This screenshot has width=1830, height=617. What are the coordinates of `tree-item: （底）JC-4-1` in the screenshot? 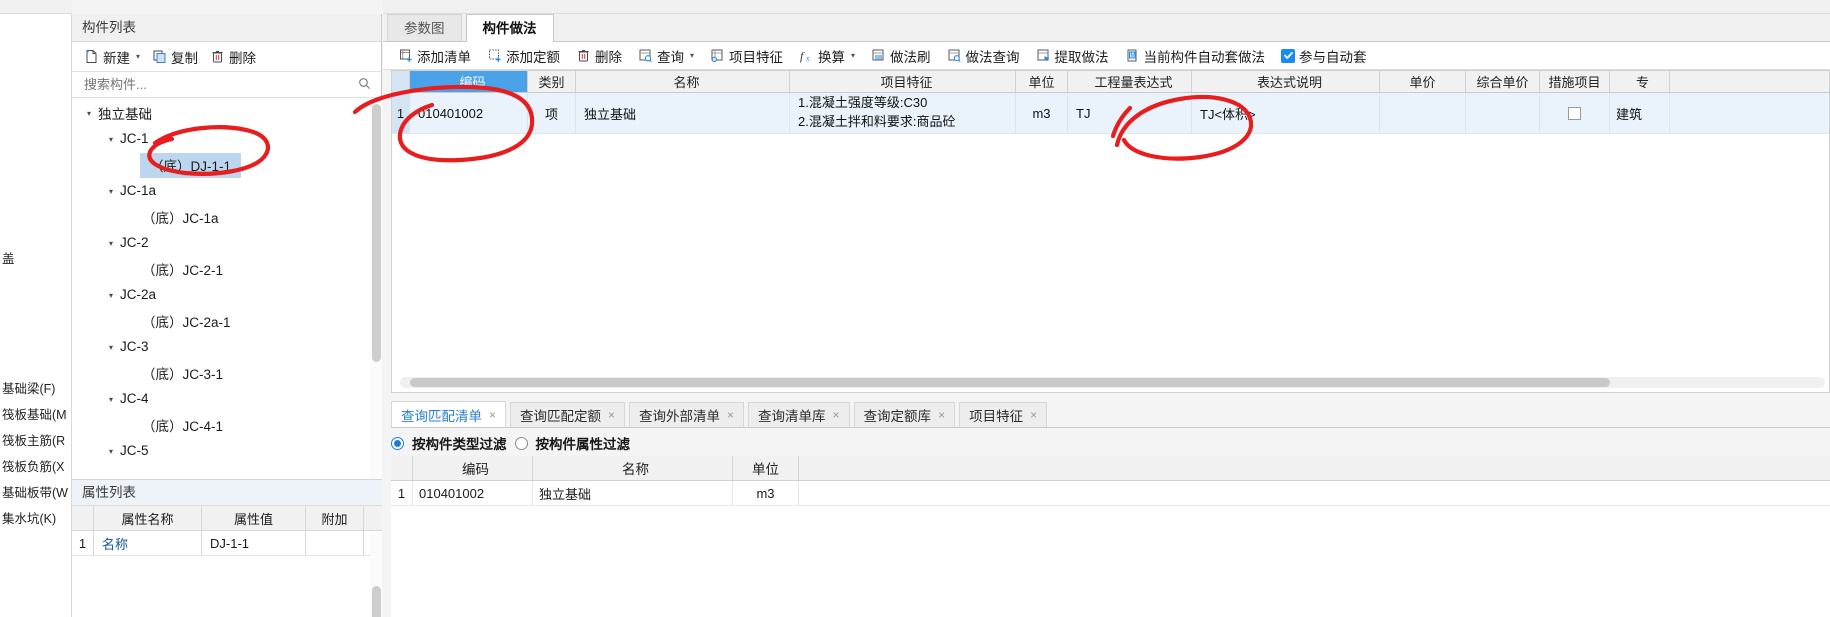 It's located at (227, 425).